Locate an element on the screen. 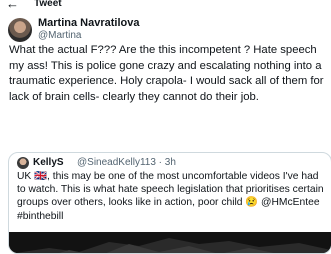 This screenshot has width=331, height=254. video-thumbnail is located at coordinates (170, 242).